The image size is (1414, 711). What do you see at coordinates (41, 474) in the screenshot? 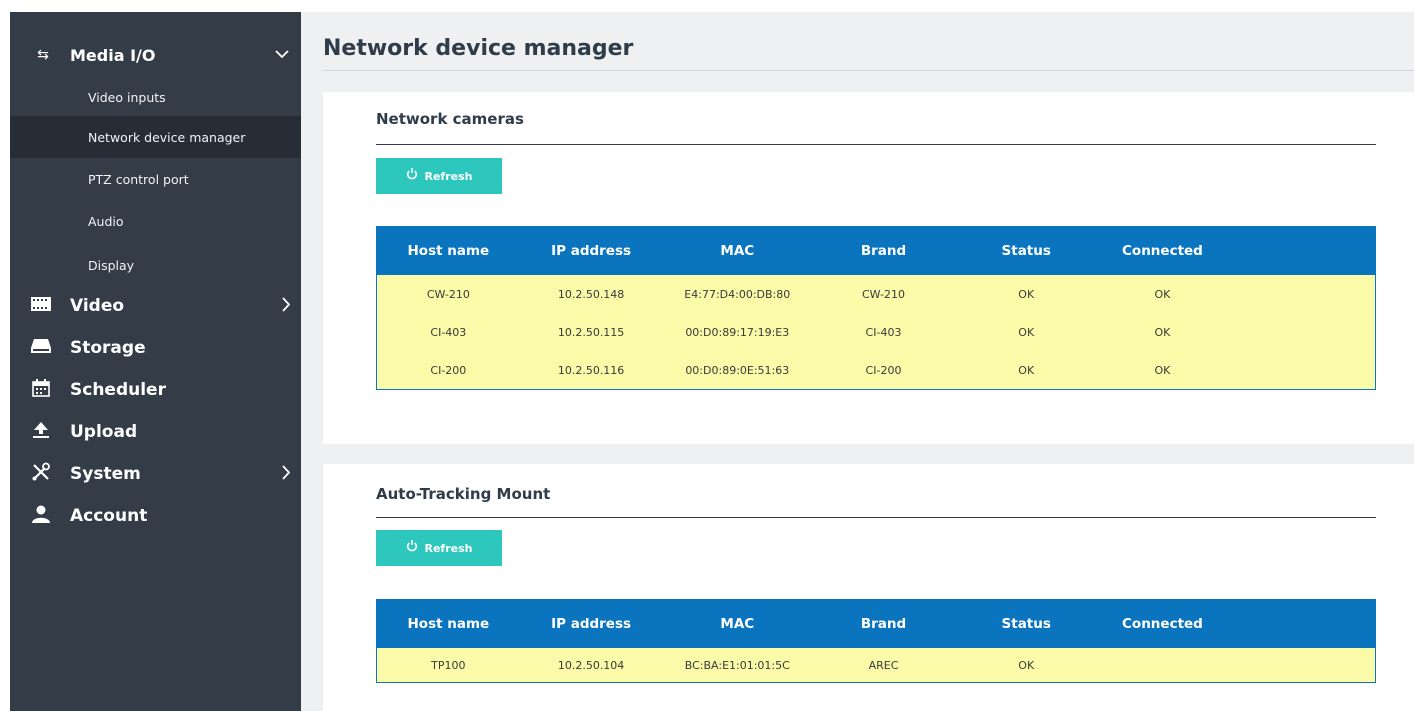
I see `tools-icon` at bounding box center [41, 474].